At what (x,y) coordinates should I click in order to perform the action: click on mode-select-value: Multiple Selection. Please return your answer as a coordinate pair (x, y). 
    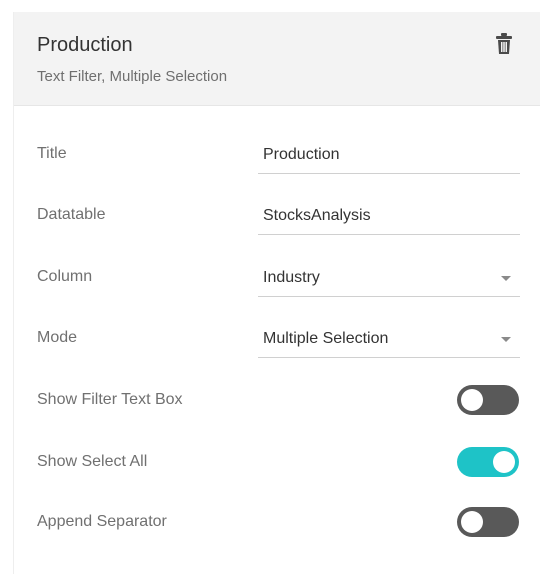
    Looking at the image, I should click on (326, 338).